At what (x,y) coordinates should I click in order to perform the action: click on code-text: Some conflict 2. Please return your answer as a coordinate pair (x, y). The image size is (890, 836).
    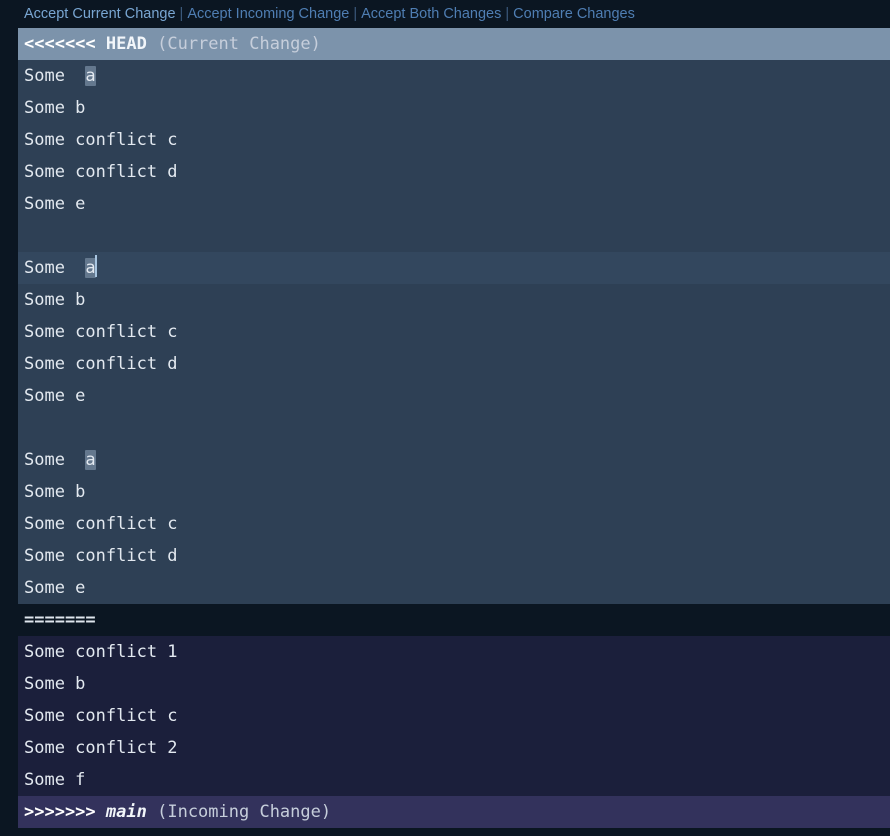
    Looking at the image, I should click on (101, 748).